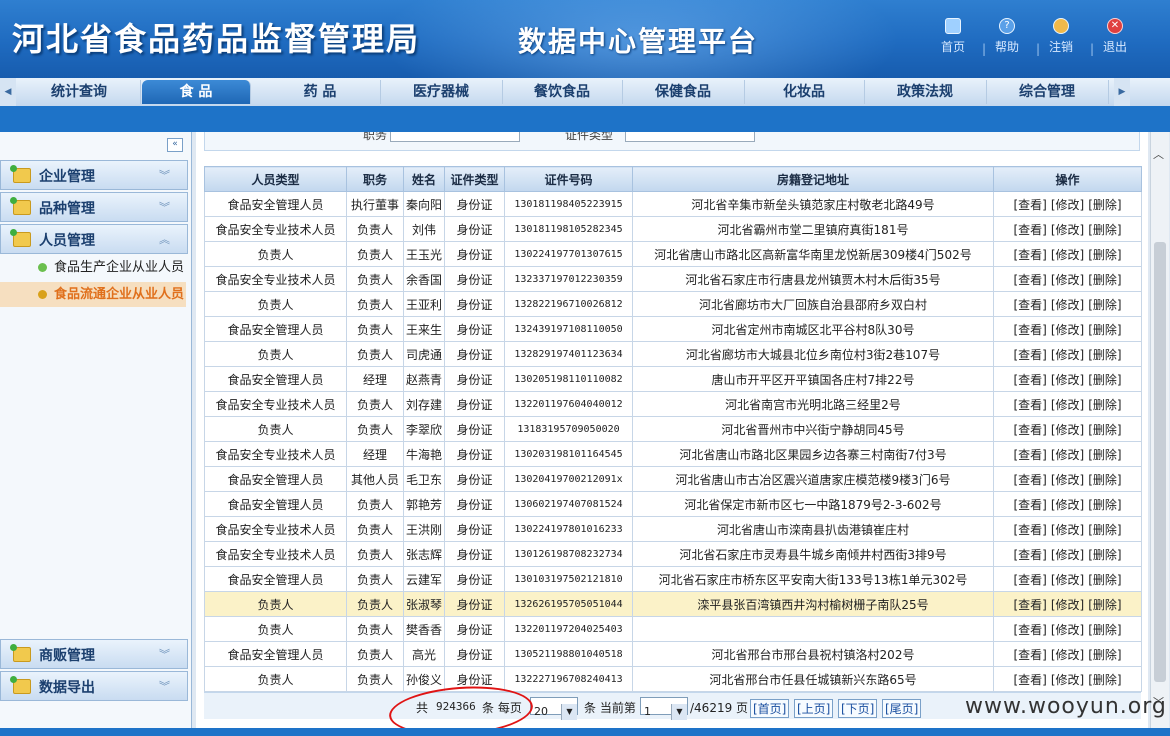  I want to click on sidebar-section-personnel: 人员管理 ︽, so click(94, 239).